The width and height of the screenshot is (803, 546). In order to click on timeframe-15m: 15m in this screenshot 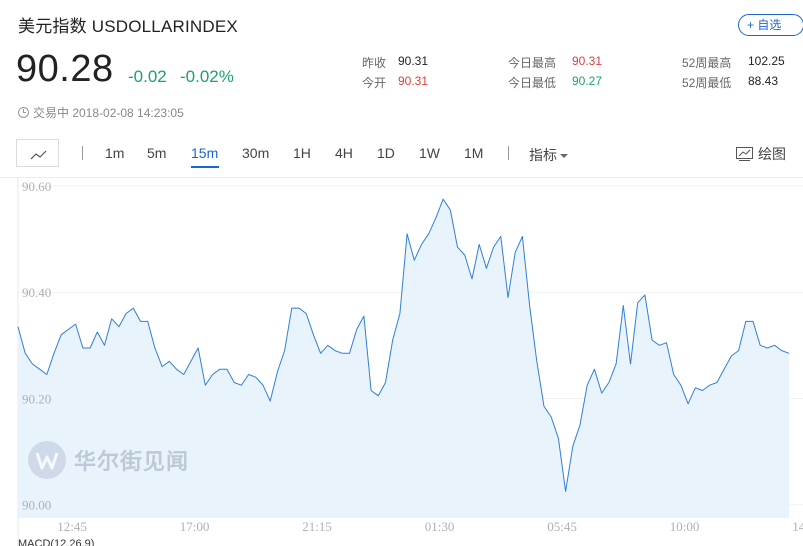, I will do `click(204, 153)`.